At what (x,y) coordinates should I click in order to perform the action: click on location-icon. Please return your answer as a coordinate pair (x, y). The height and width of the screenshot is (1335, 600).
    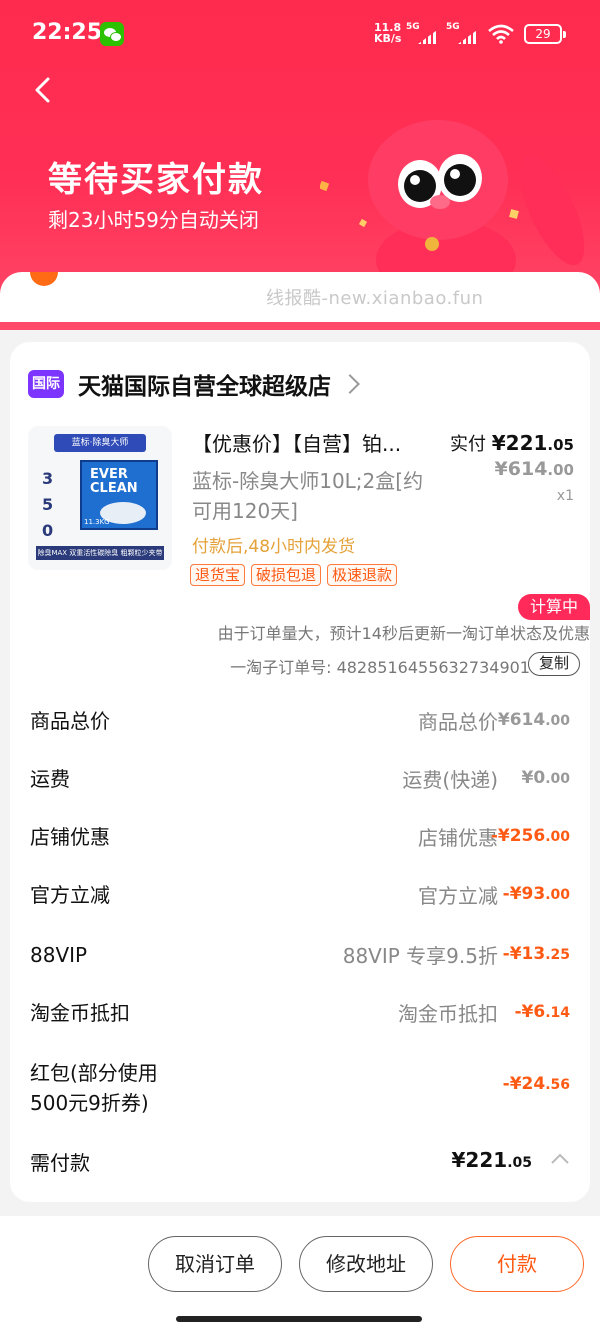
    Looking at the image, I should click on (44, 279).